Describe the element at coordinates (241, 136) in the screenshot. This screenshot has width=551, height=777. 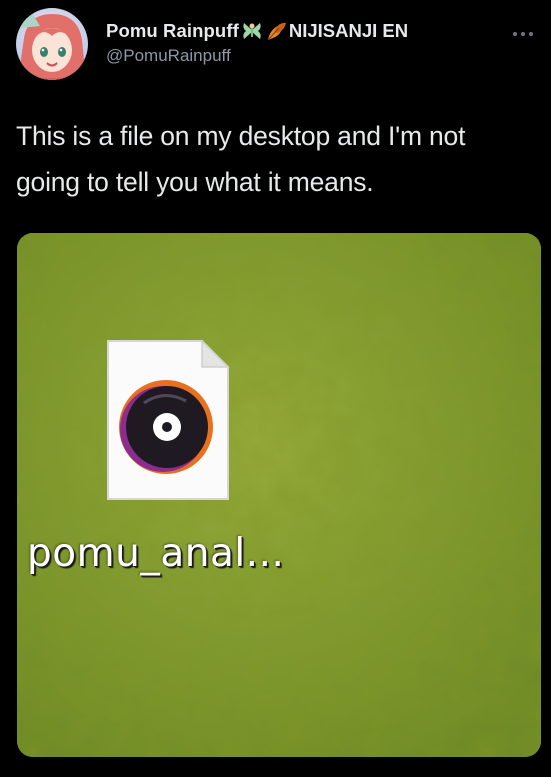
I see `tweet-text-line: This is a file on my desktop and I'm not` at that location.